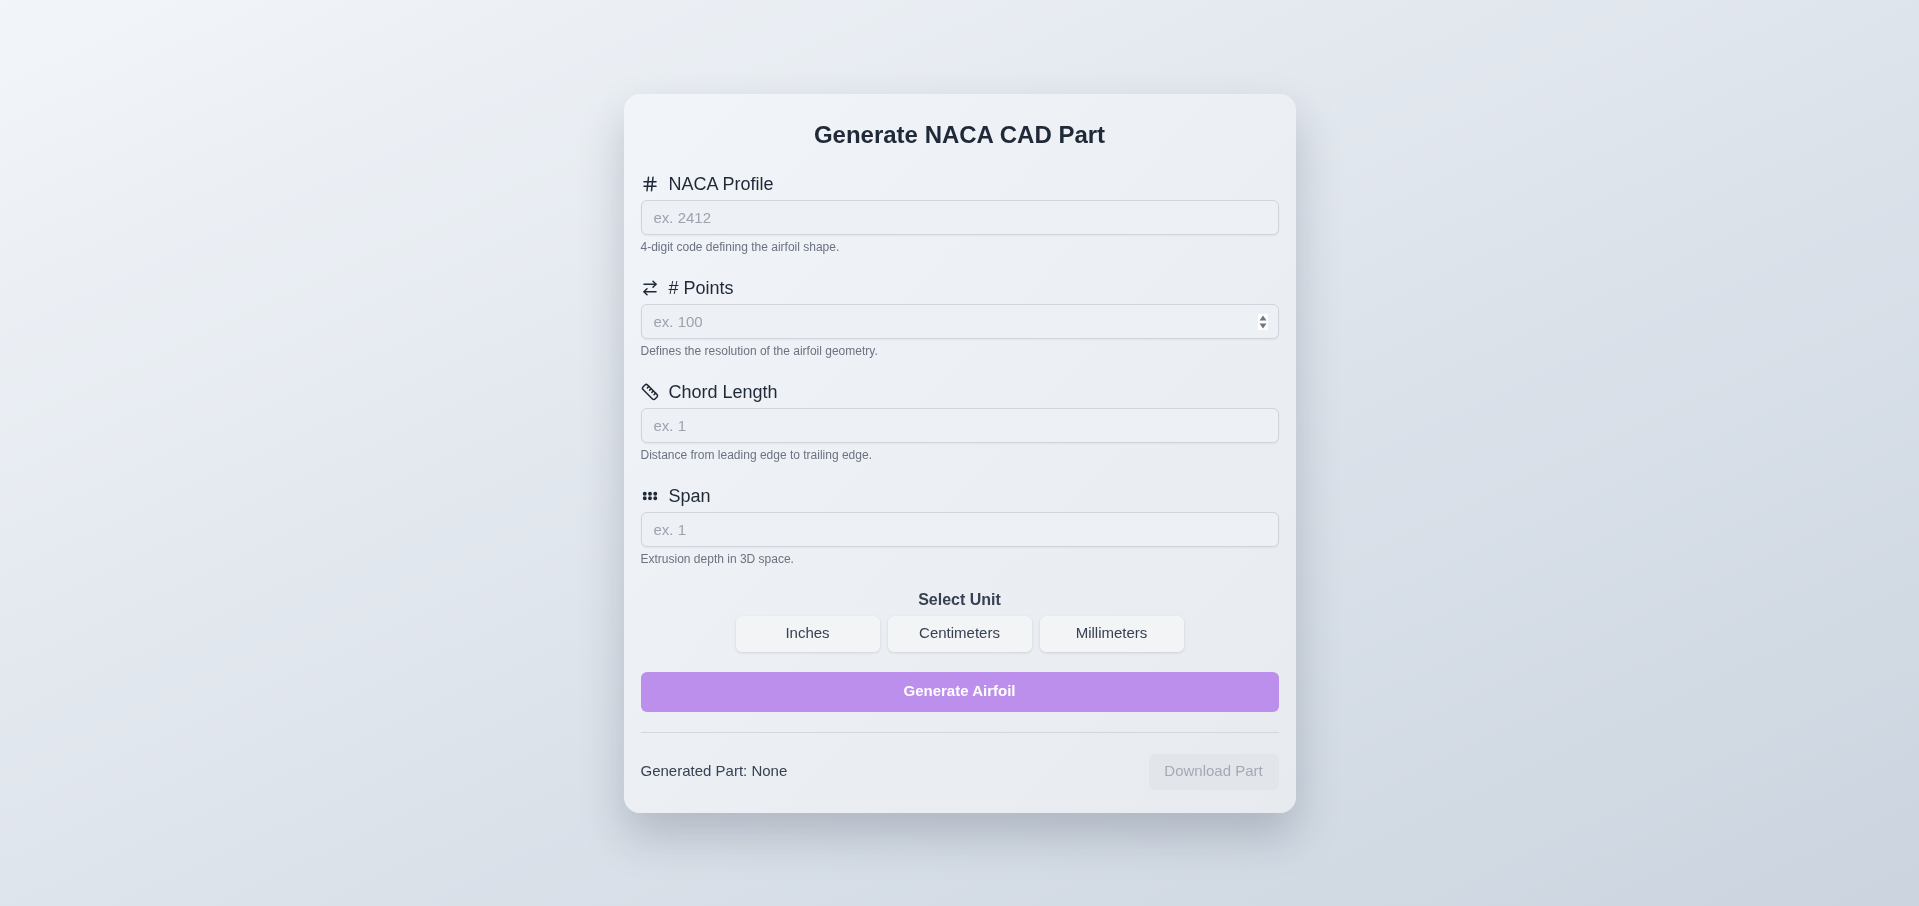 The width and height of the screenshot is (1919, 906). I want to click on field-label: NACA Profile, so click(721, 184).